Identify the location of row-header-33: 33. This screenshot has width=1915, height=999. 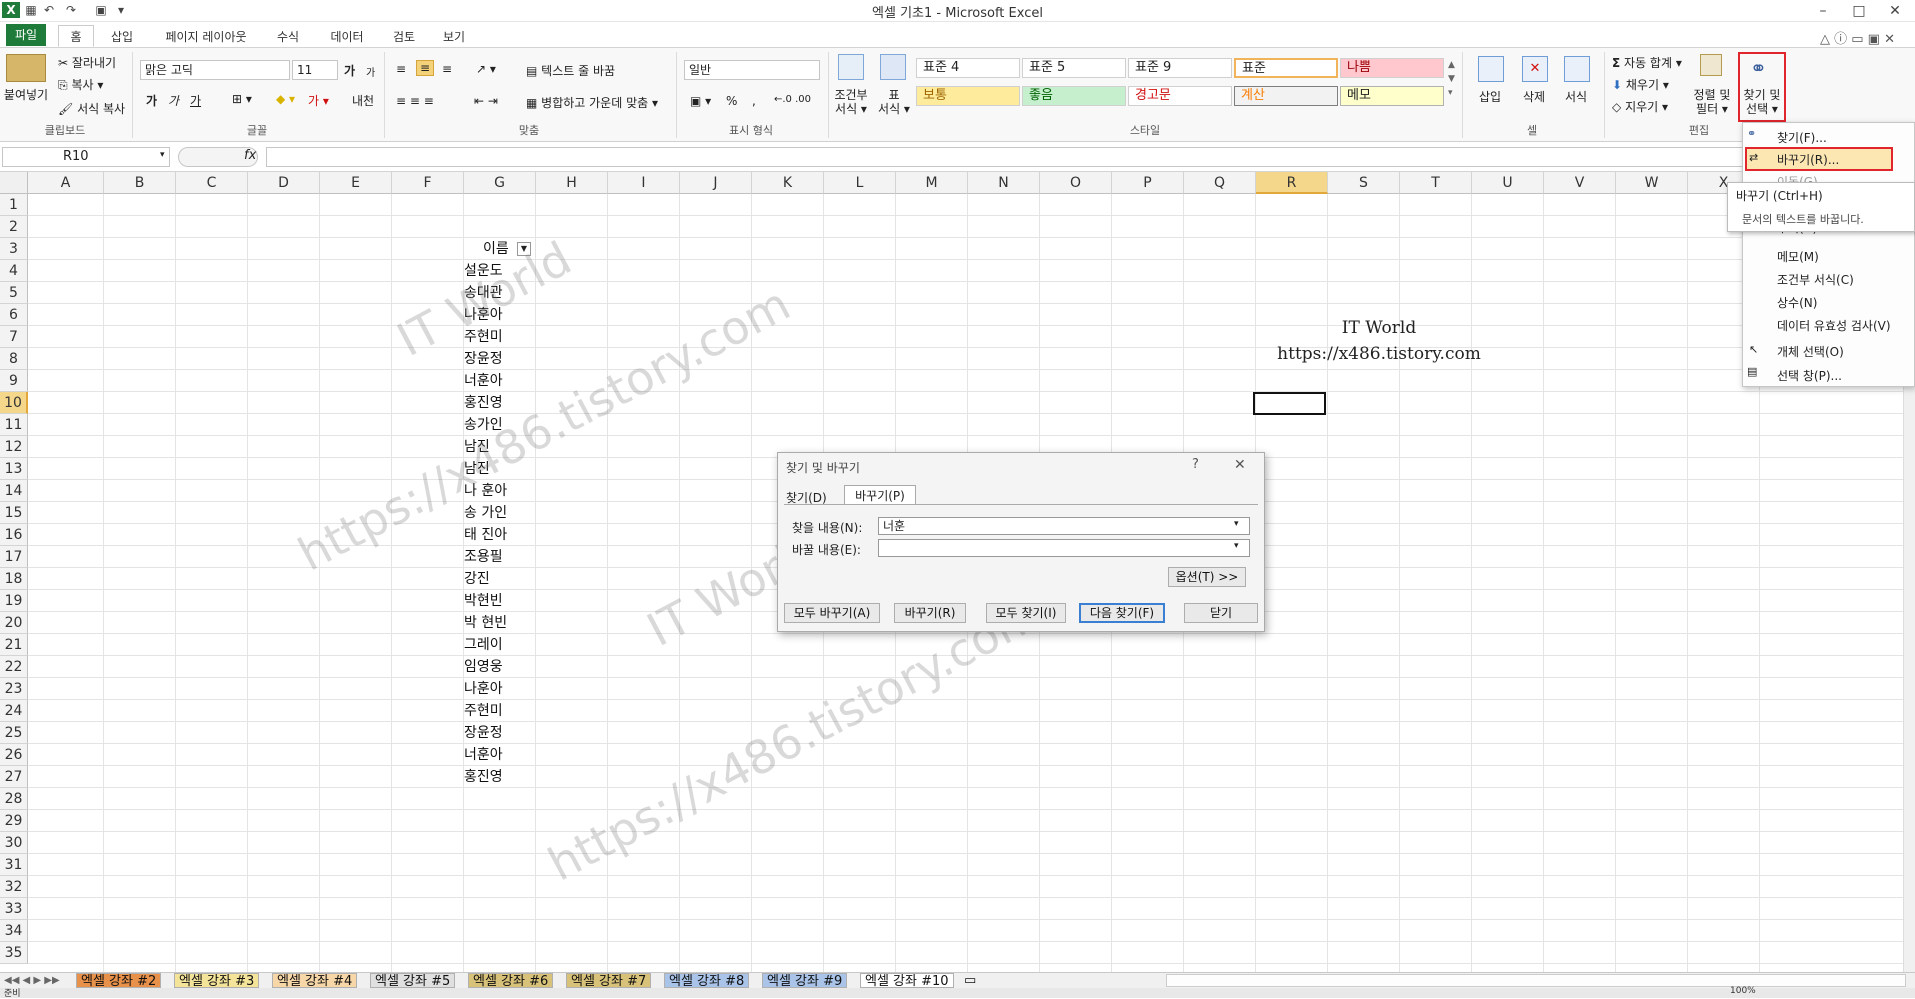
(14, 909).